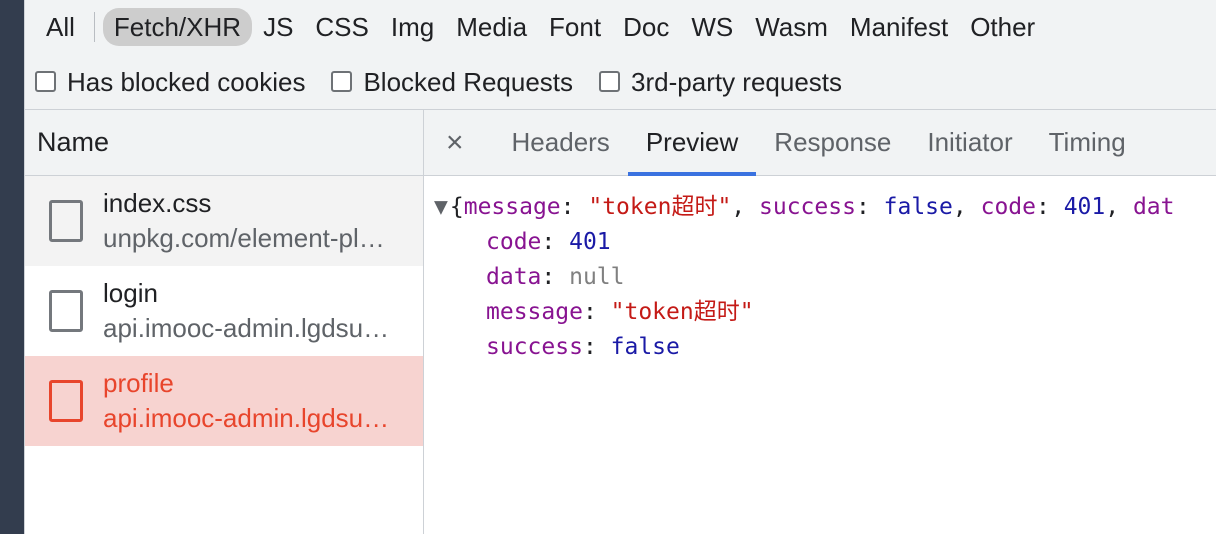  What do you see at coordinates (412, 27) in the screenshot?
I see `filter-type-img: Img` at bounding box center [412, 27].